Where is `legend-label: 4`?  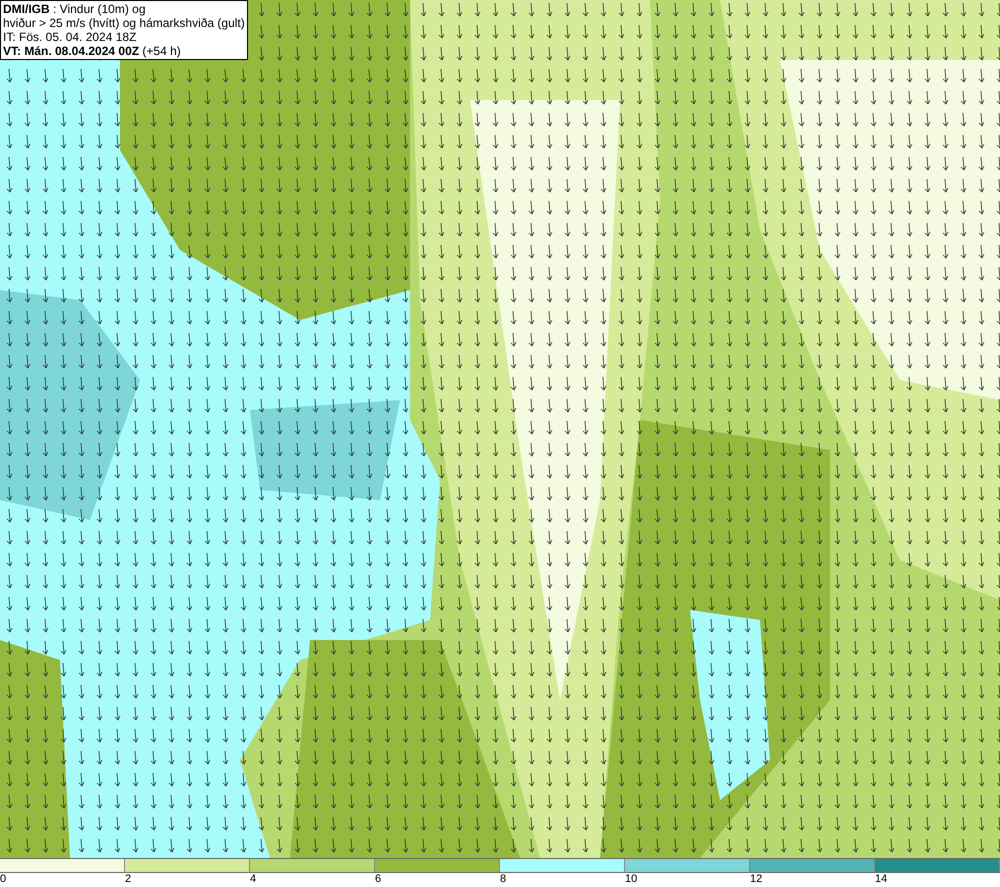
legend-label: 4 is located at coordinates (253, 880).